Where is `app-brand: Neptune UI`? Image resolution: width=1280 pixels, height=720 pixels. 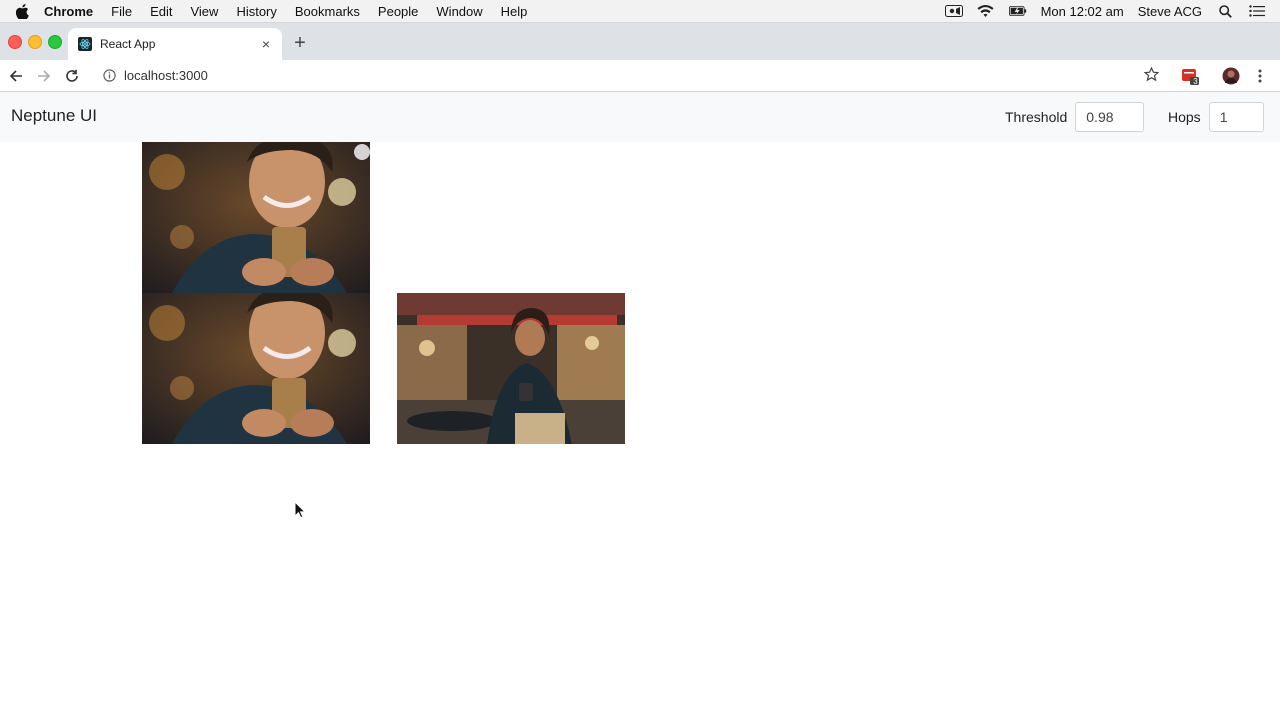 app-brand: Neptune UI is located at coordinates (54, 116).